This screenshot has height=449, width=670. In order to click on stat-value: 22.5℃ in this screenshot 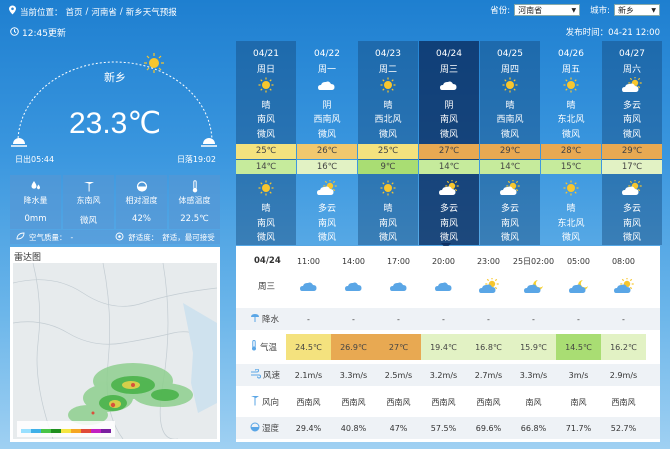, I will do `click(194, 219)`.